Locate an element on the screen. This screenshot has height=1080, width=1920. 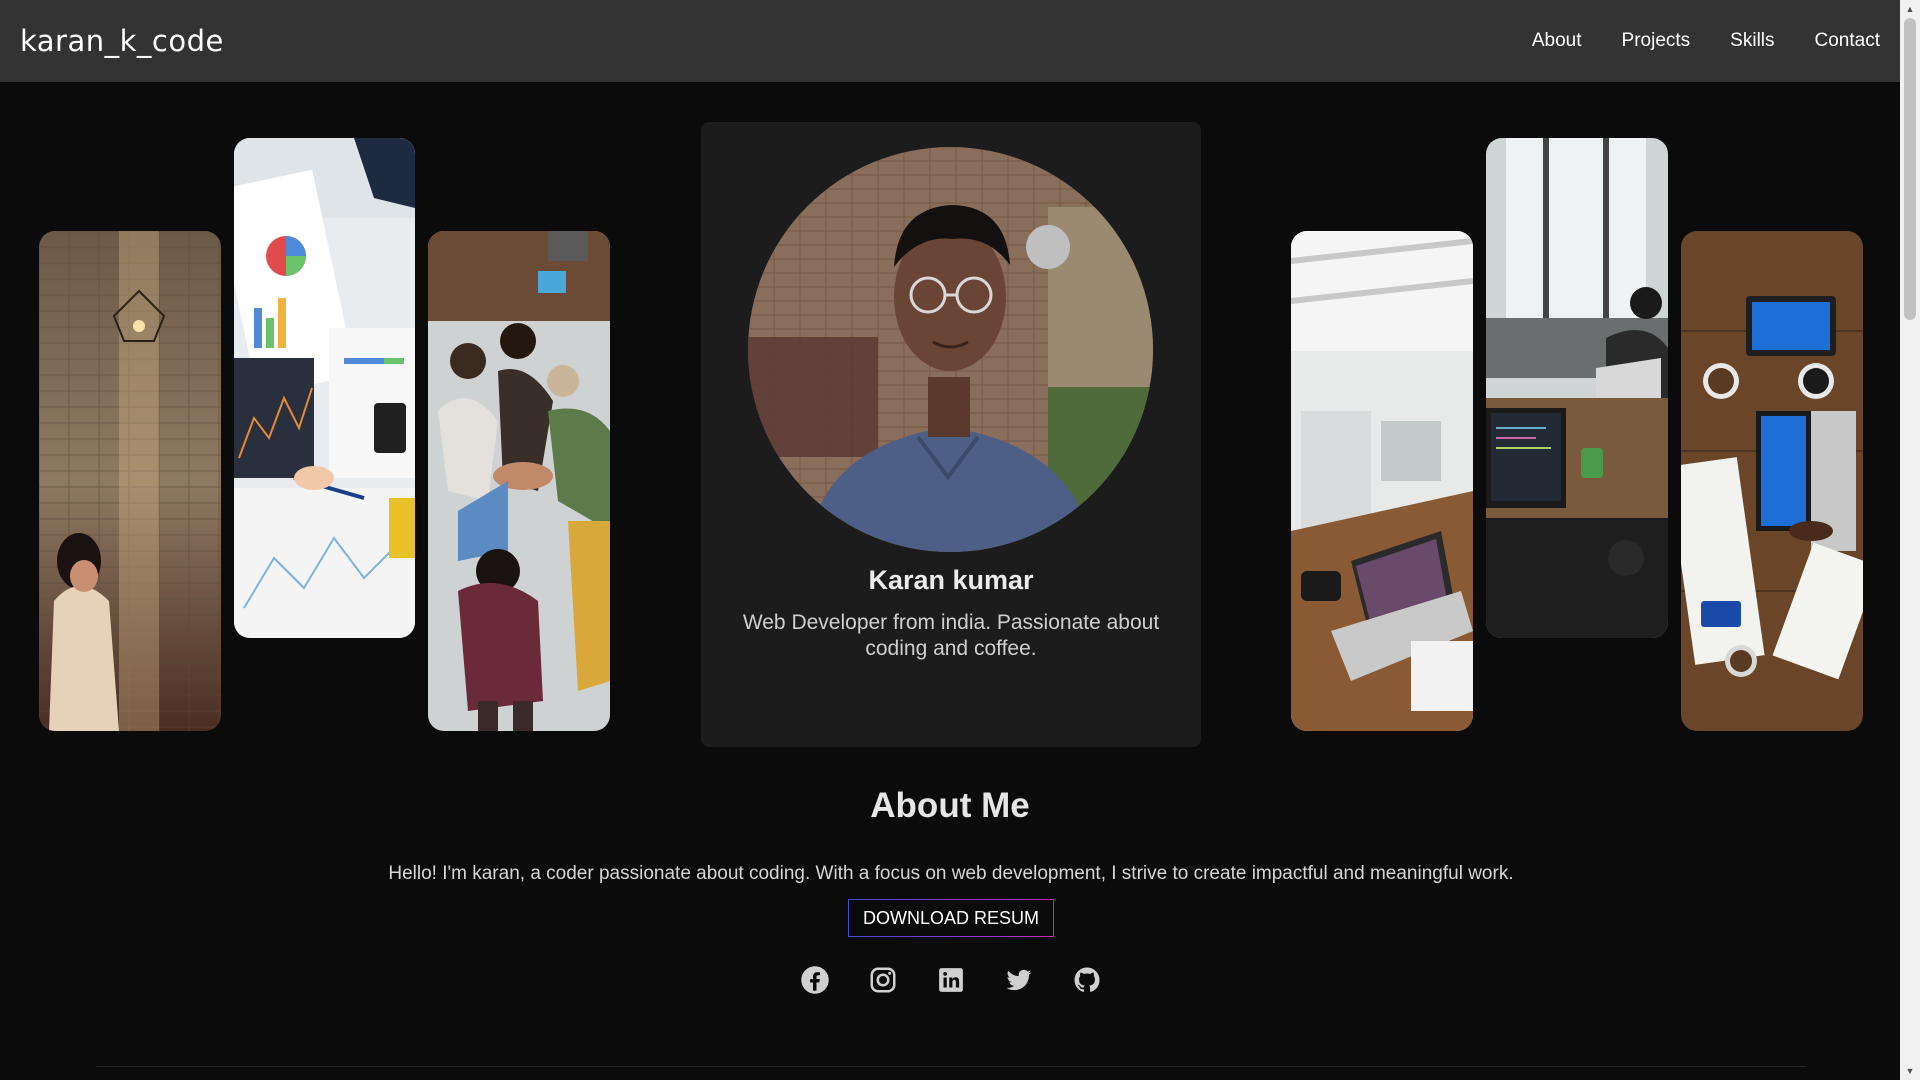
download-resume-button: DOWNLOAD RESUM is located at coordinates (951, 918).